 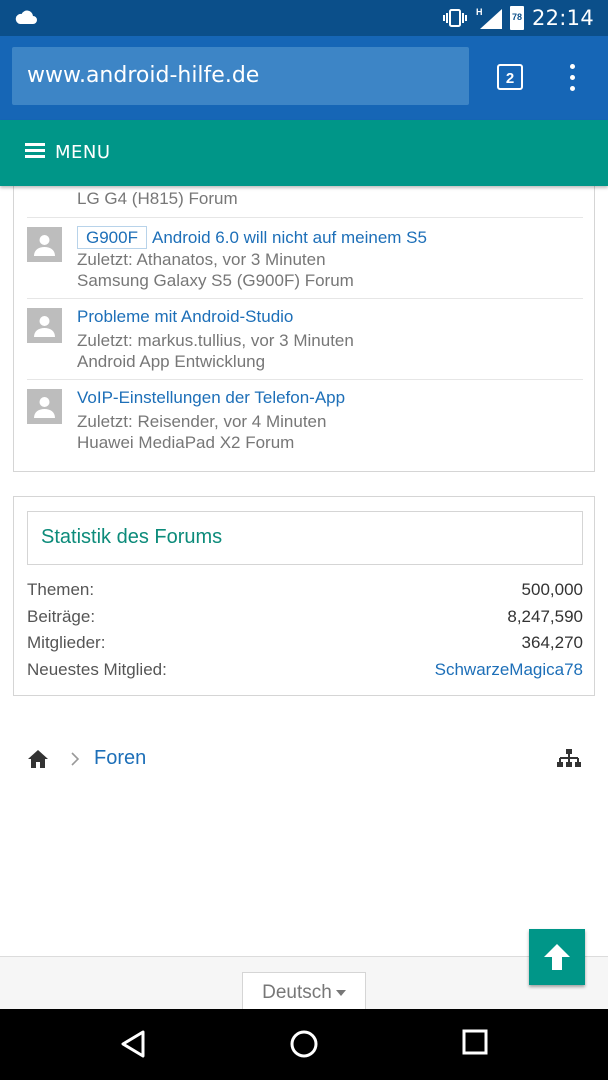 What do you see at coordinates (573, 78) in the screenshot?
I see `more-vert-icon` at bounding box center [573, 78].